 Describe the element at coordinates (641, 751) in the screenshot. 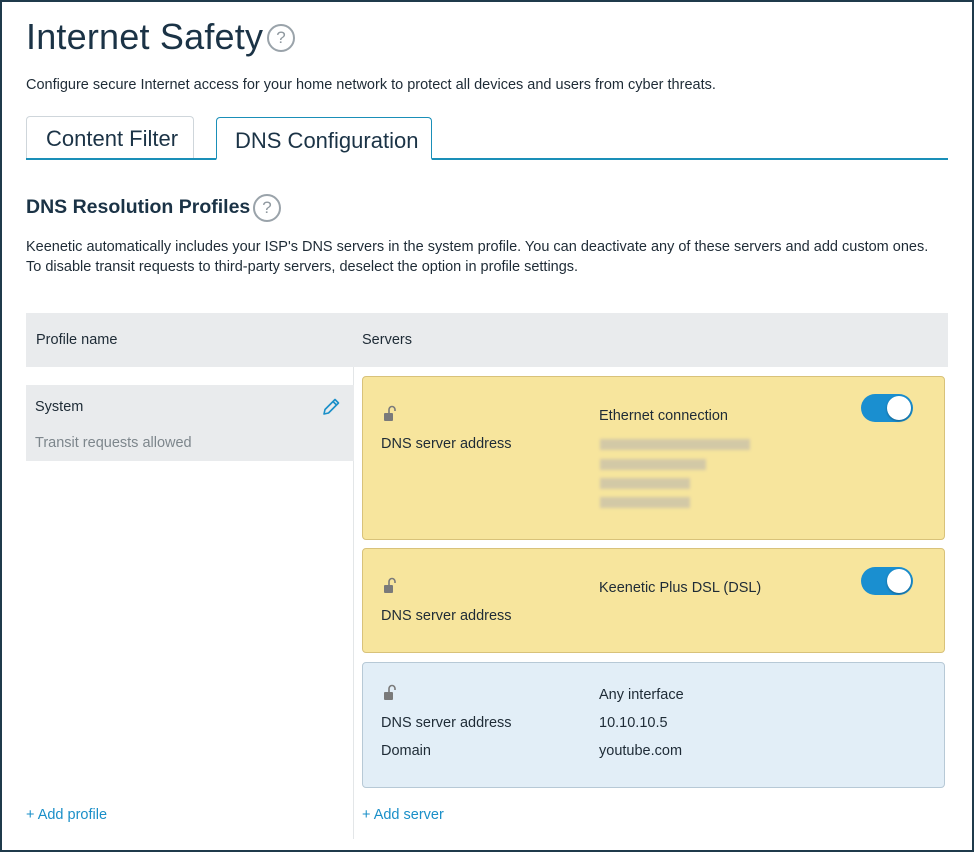

I see `server-domain-value: youtube.com` at that location.